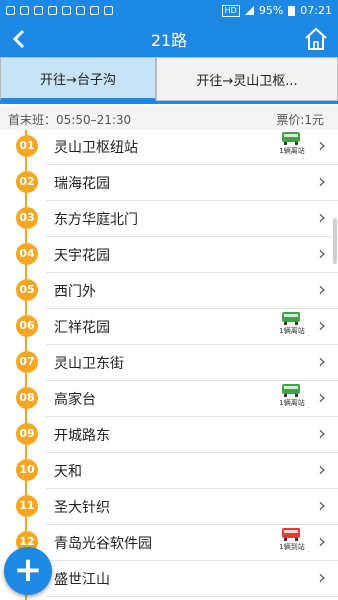 The width and height of the screenshot is (338, 600). I want to click on bus-status-label: 1辆到站, so click(292, 547).